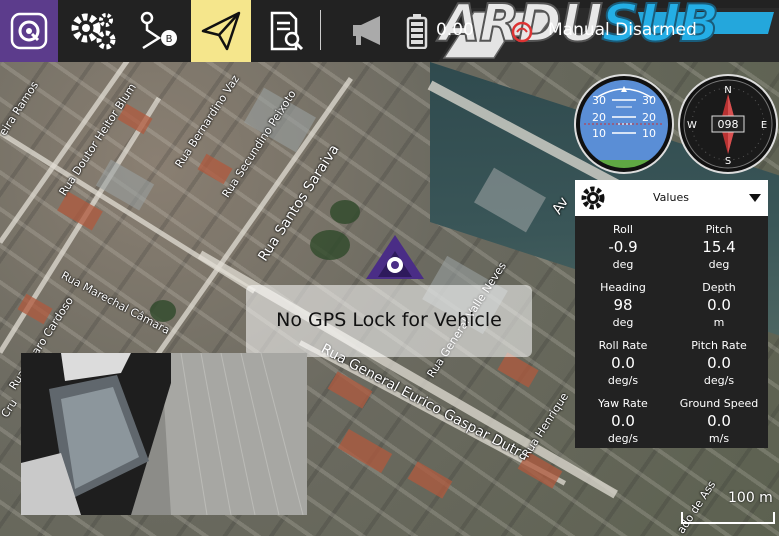 The height and width of the screenshot is (536, 779). What do you see at coordinates (366, 30) in the screenshot?
I see `megaphone-icon` at bounding box center [366, 30].